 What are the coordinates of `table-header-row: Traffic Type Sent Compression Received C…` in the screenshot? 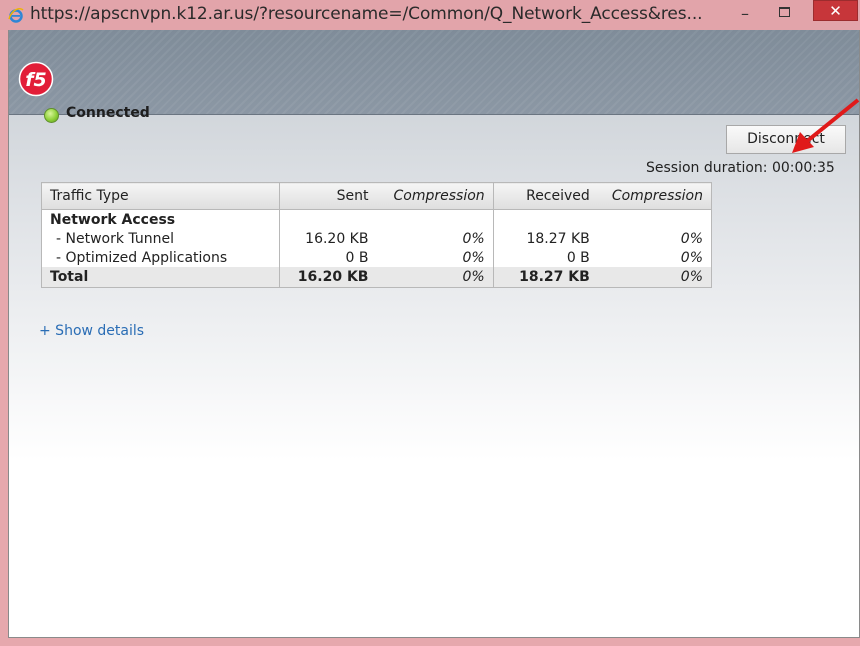 It's located at (376, 196).